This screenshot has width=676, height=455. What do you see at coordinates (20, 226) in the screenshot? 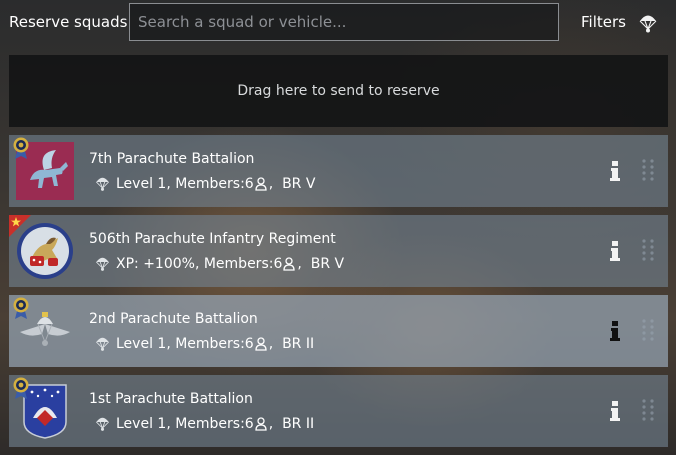
I see `star-badge-icon` at bounding box center [20, 226].